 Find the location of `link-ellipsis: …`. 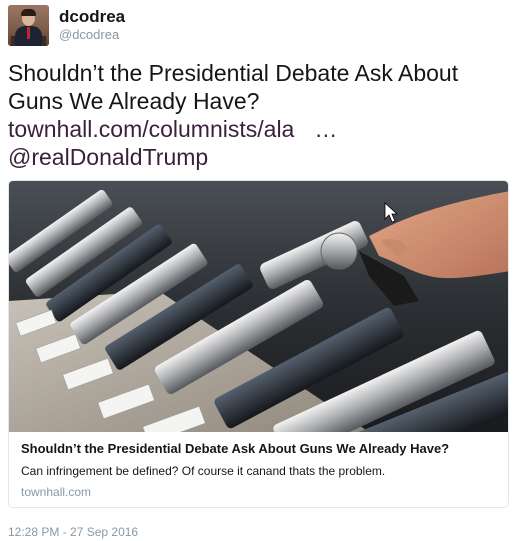

link-ellipsis: … is located at coordinates (326, 129).